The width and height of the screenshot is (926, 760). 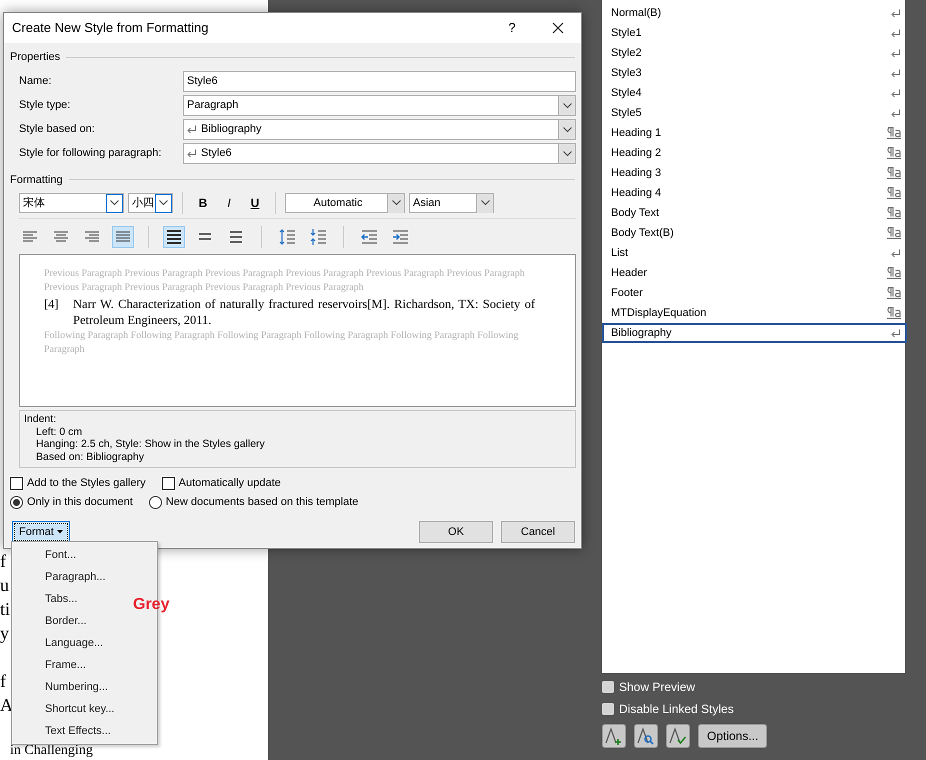 I want to click on style-item: Style3, so click(x=754, y=73).